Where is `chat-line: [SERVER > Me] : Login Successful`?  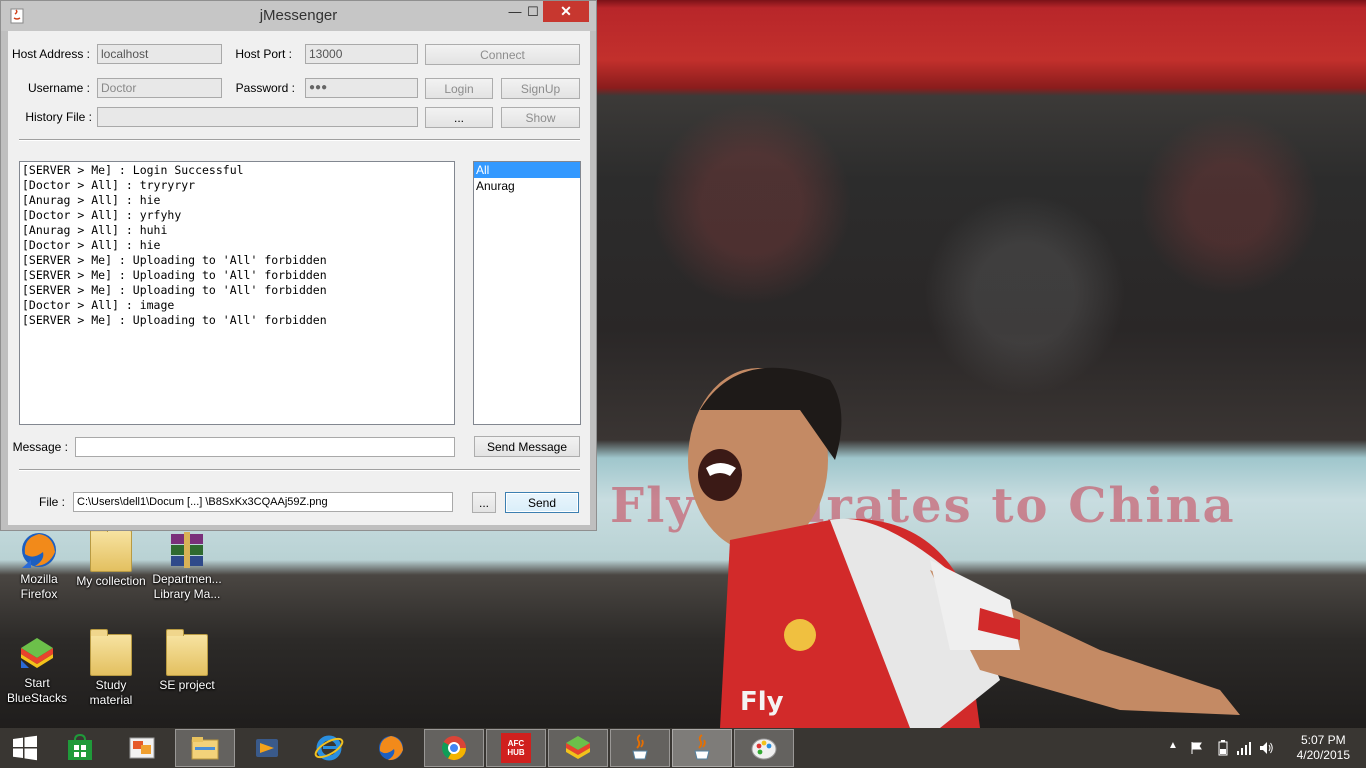 chat-line: [SERVER > Me] : Login Successful is located at coordinates (133, 170).